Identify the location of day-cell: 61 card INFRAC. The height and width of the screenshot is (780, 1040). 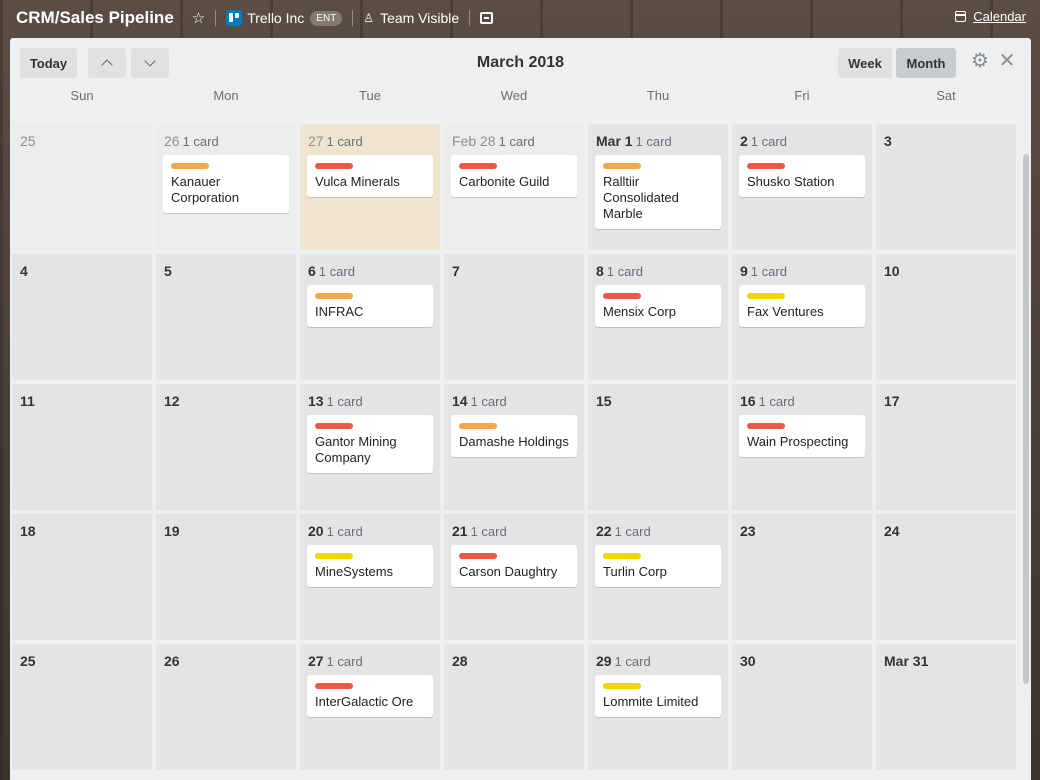
(370, 317).